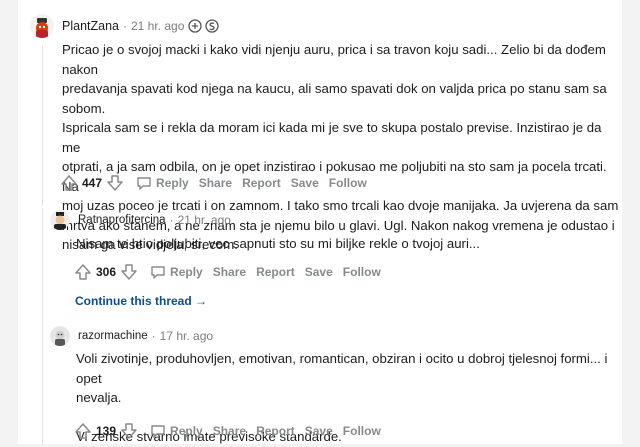  I want to click on vote-score: 447, so click(92, 183).